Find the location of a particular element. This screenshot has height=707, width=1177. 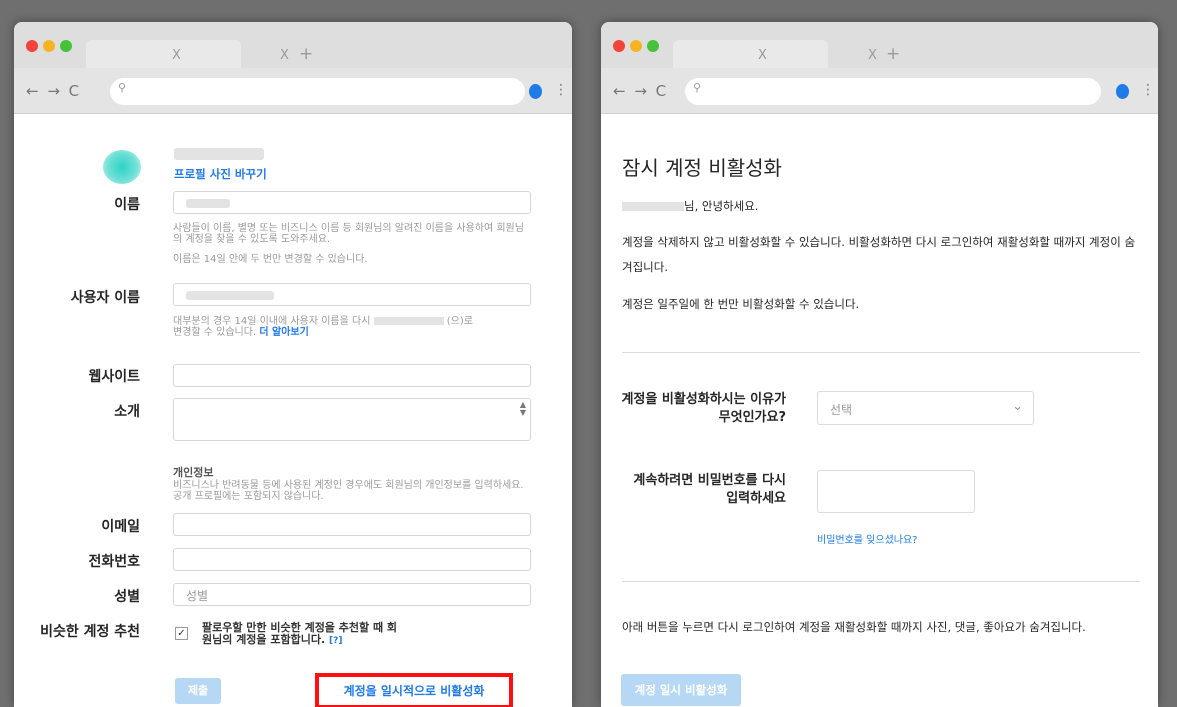

bio-label: 소개 is located at coordinates (127, 412).